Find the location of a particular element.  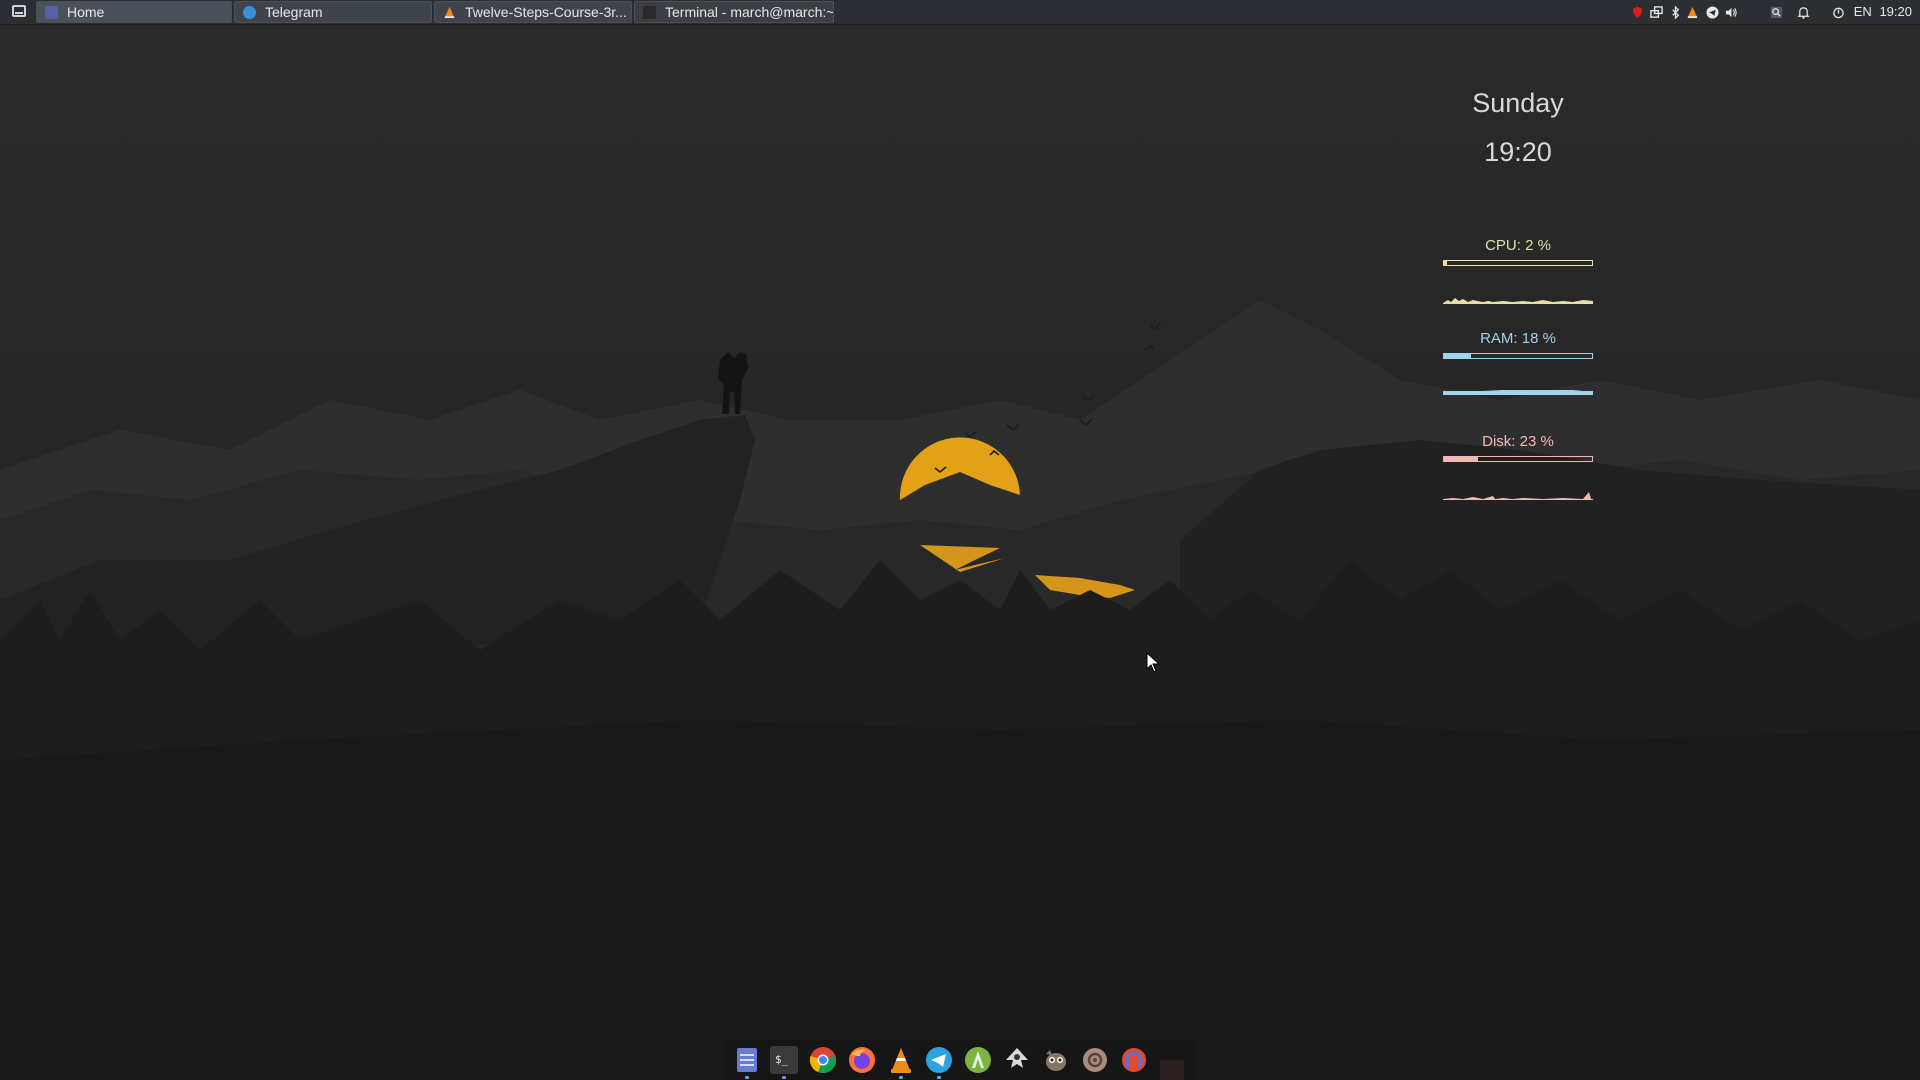

ram-label: RAM: 18 % is located at coordinates (1518, 338).